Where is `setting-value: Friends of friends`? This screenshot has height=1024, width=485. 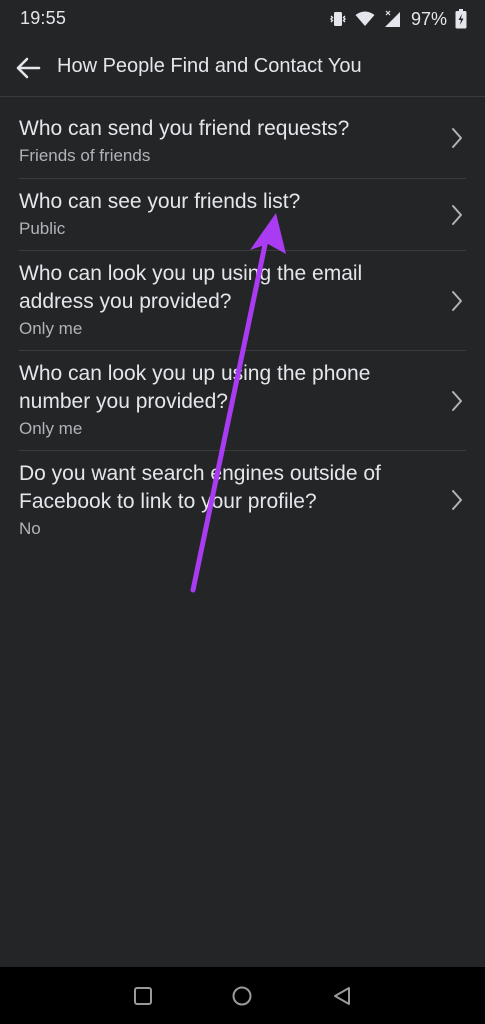
setting-value: Friends of friends is located at coordinates (85, 155).